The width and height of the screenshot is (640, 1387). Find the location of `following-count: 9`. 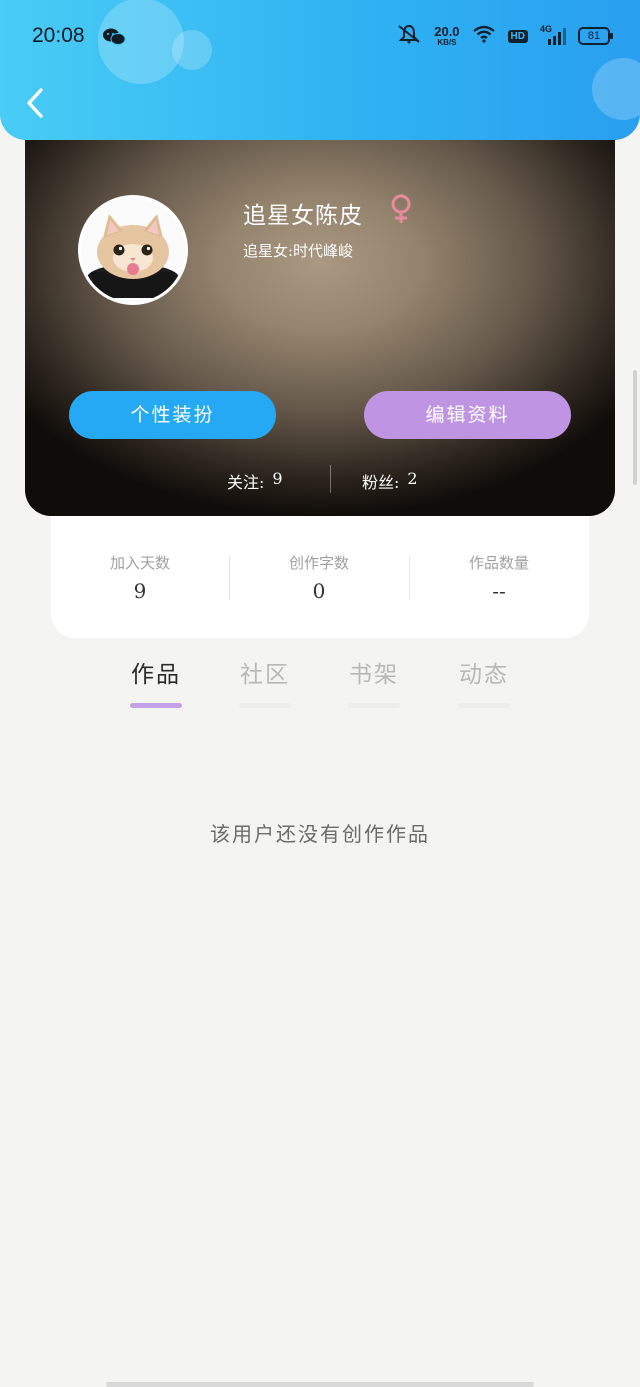

following-count: 9 is located at coordinates (277, 478).